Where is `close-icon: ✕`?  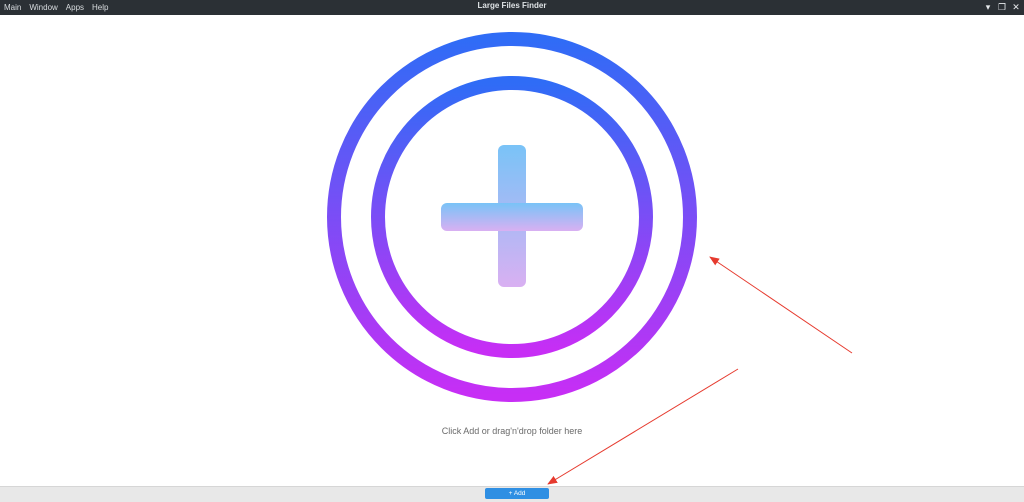 close-icon: ✕ is located at coordinates (1016, 7).